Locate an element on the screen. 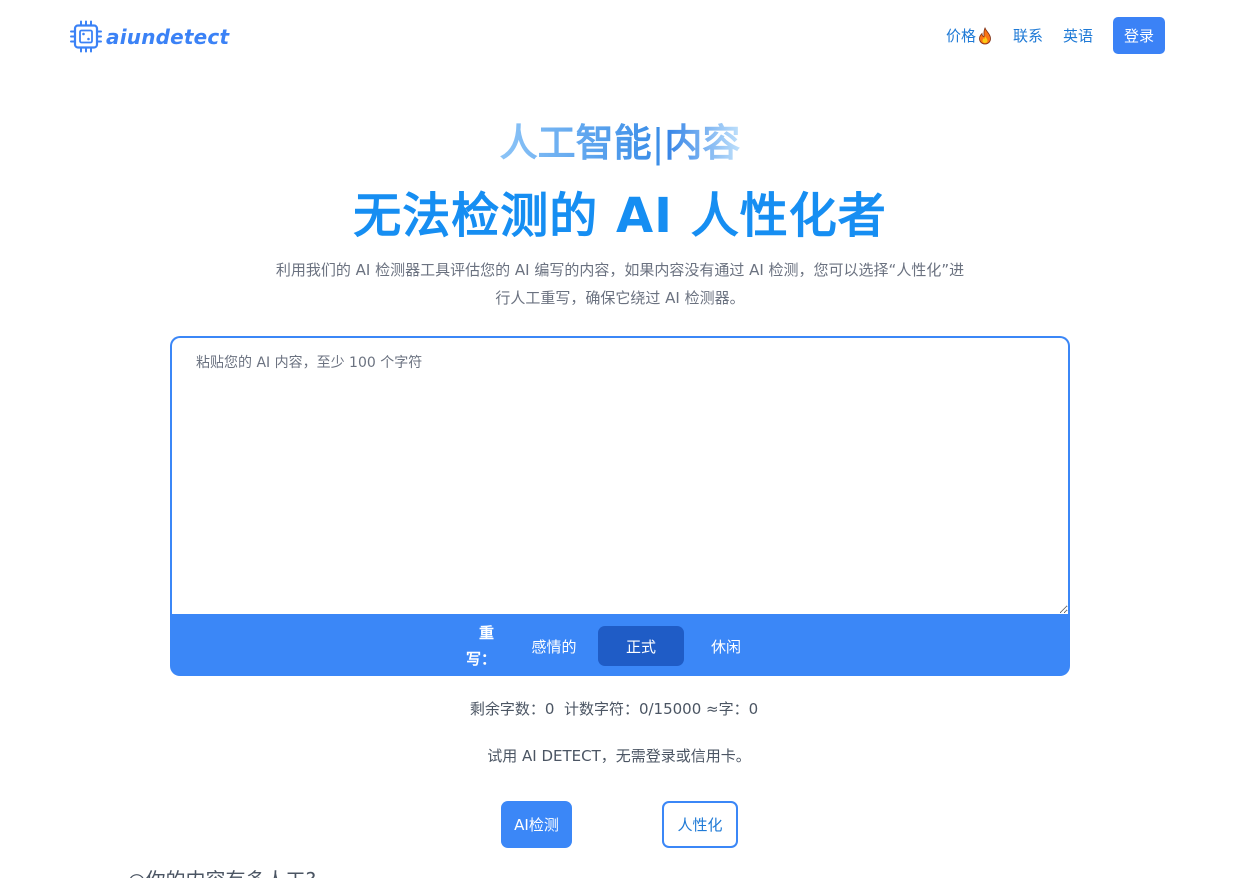 This screenshot has height=878, width=1260. trial-note: 试用 AI DETECT，无需登录或信用卡。 is located at coordinates (619, 756).